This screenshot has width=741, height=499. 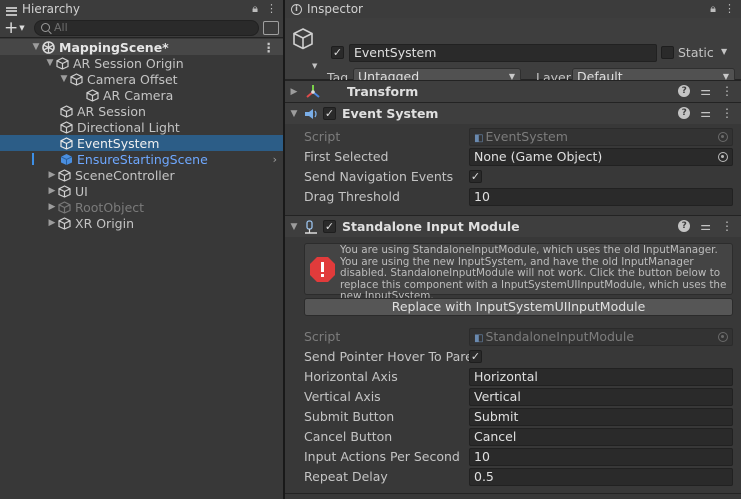 I want to click on component-title: Event System, so click(x=390, y=113).